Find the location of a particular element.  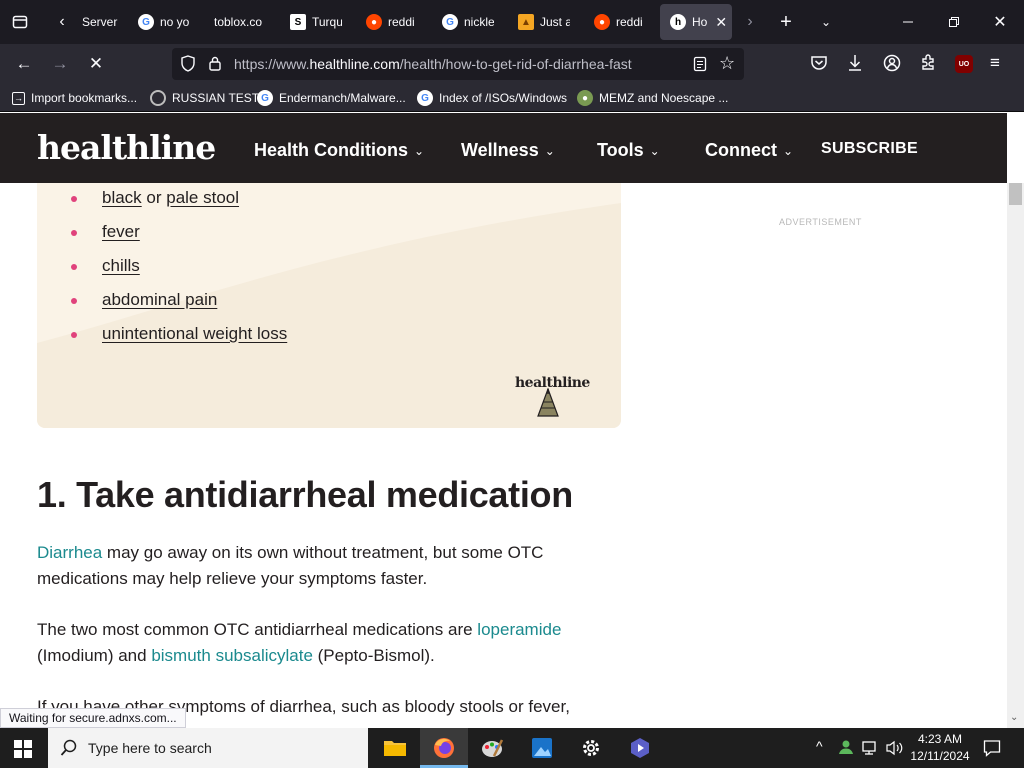

import-icon: → is located at coordinates (18, 98).